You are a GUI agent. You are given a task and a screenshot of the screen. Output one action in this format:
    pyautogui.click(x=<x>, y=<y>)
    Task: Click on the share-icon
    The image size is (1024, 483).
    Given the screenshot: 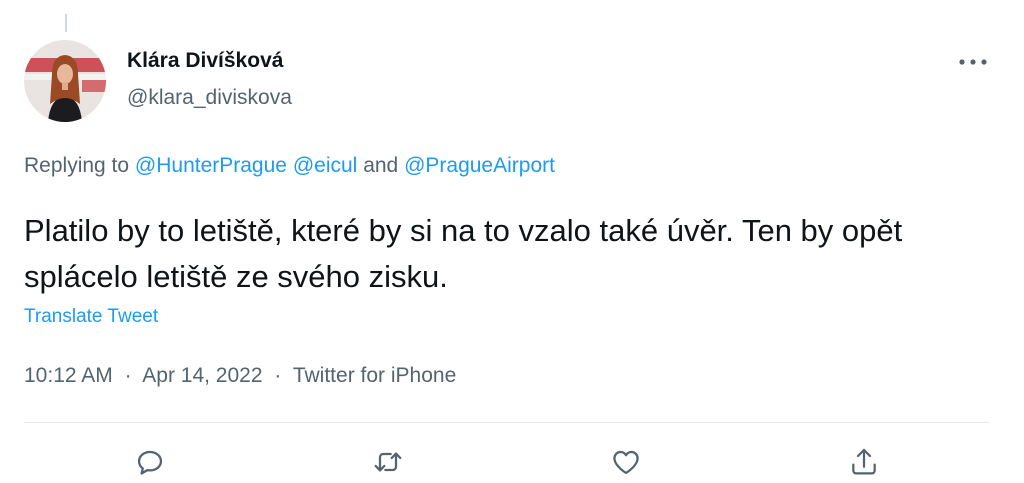 What is the action you would take?
    pyautogui.click(x=864, y=461)
    